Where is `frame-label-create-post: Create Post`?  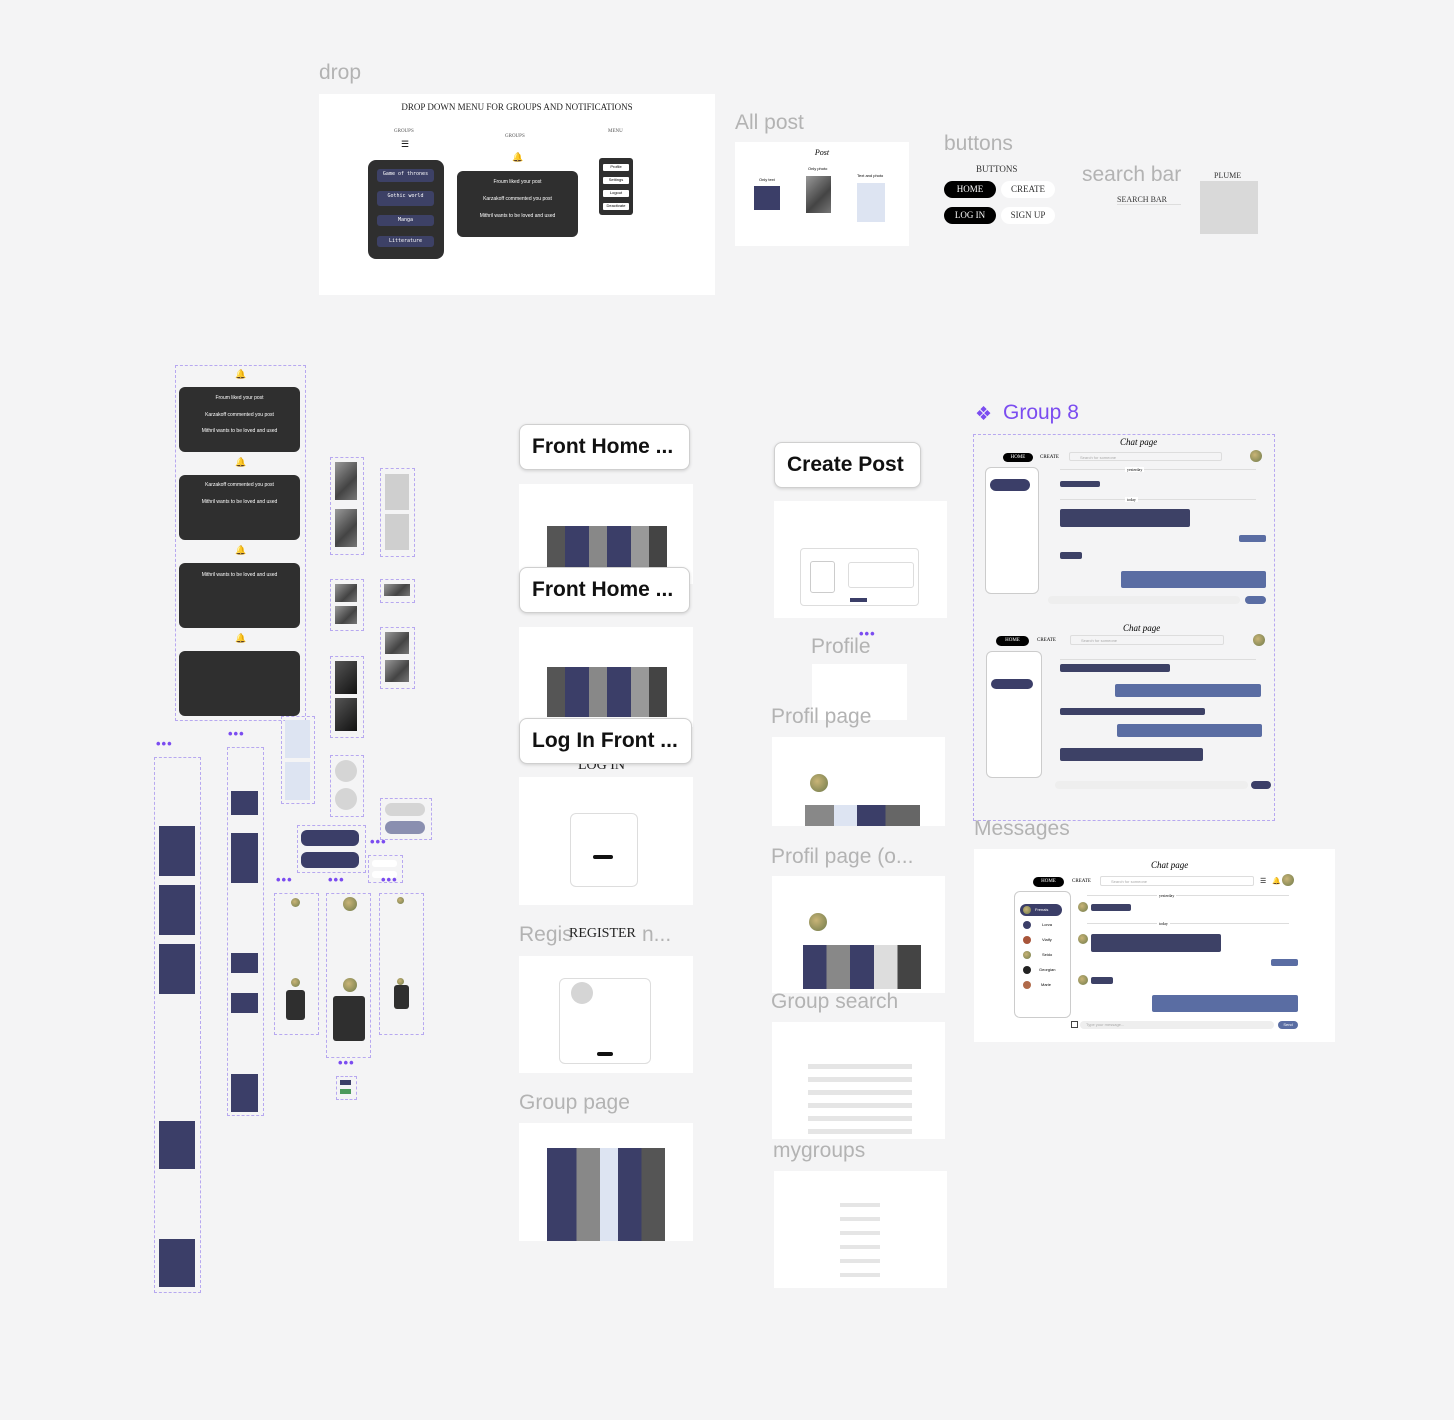
frame-label-create-post: Create Post is located at coordinates (847, 465).